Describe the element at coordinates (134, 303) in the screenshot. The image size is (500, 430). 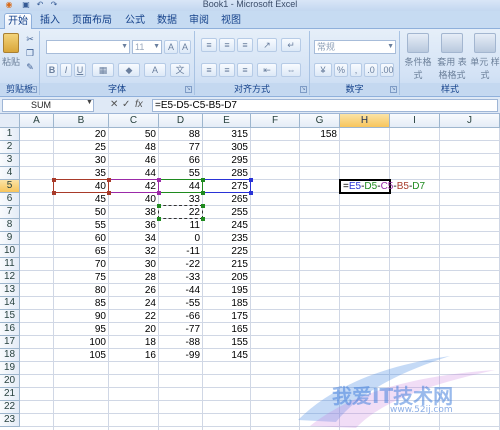
I see `cell-C14: 24` at that location.